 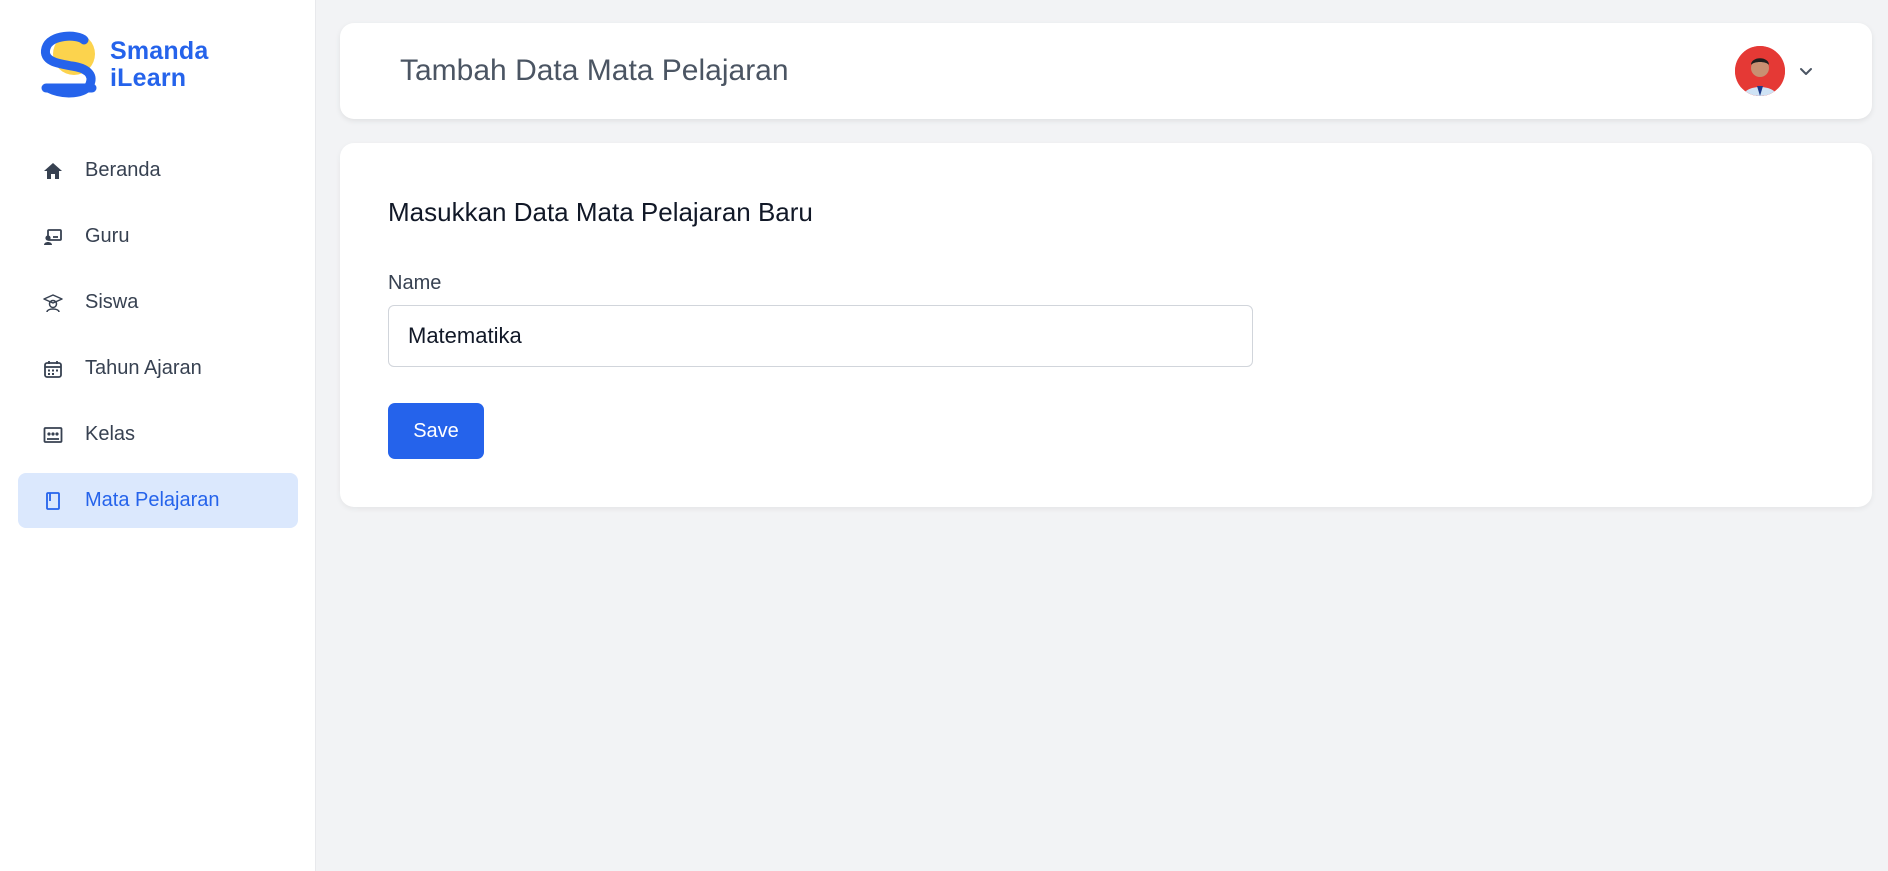 What do you see at coordinates (53, 435) in the screenshot?
I see `classroom-icon` at bounding box center [53, 435].